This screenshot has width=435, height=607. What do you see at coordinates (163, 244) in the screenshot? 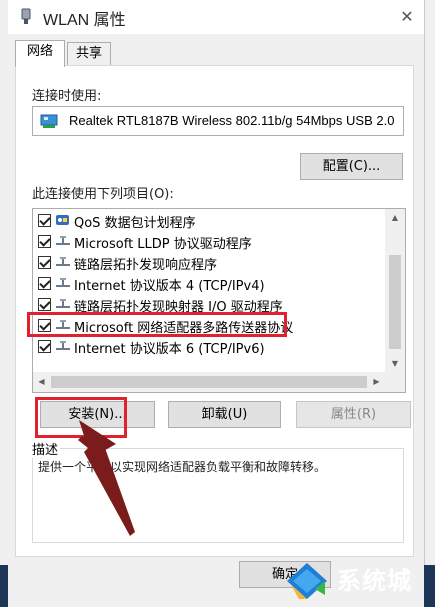
I see `item-label: Microsoft LLDP 协议驱动程序` at bounding box center [163, 244].